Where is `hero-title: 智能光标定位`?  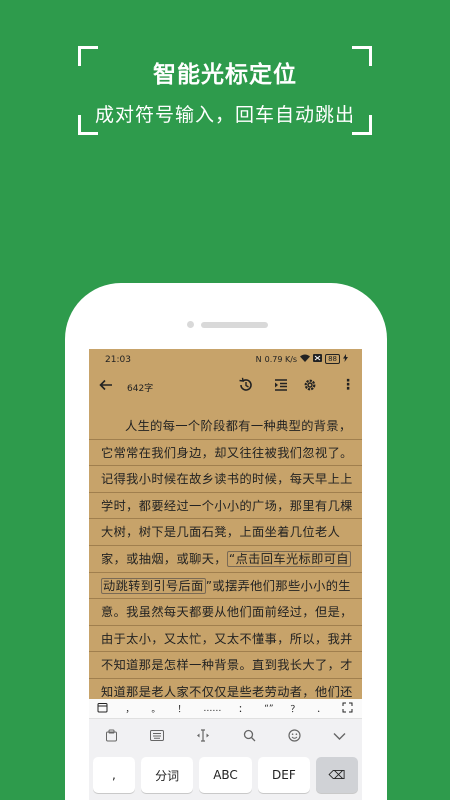
hero-title: 智能光标定位 is located at coordinates (225, 75).